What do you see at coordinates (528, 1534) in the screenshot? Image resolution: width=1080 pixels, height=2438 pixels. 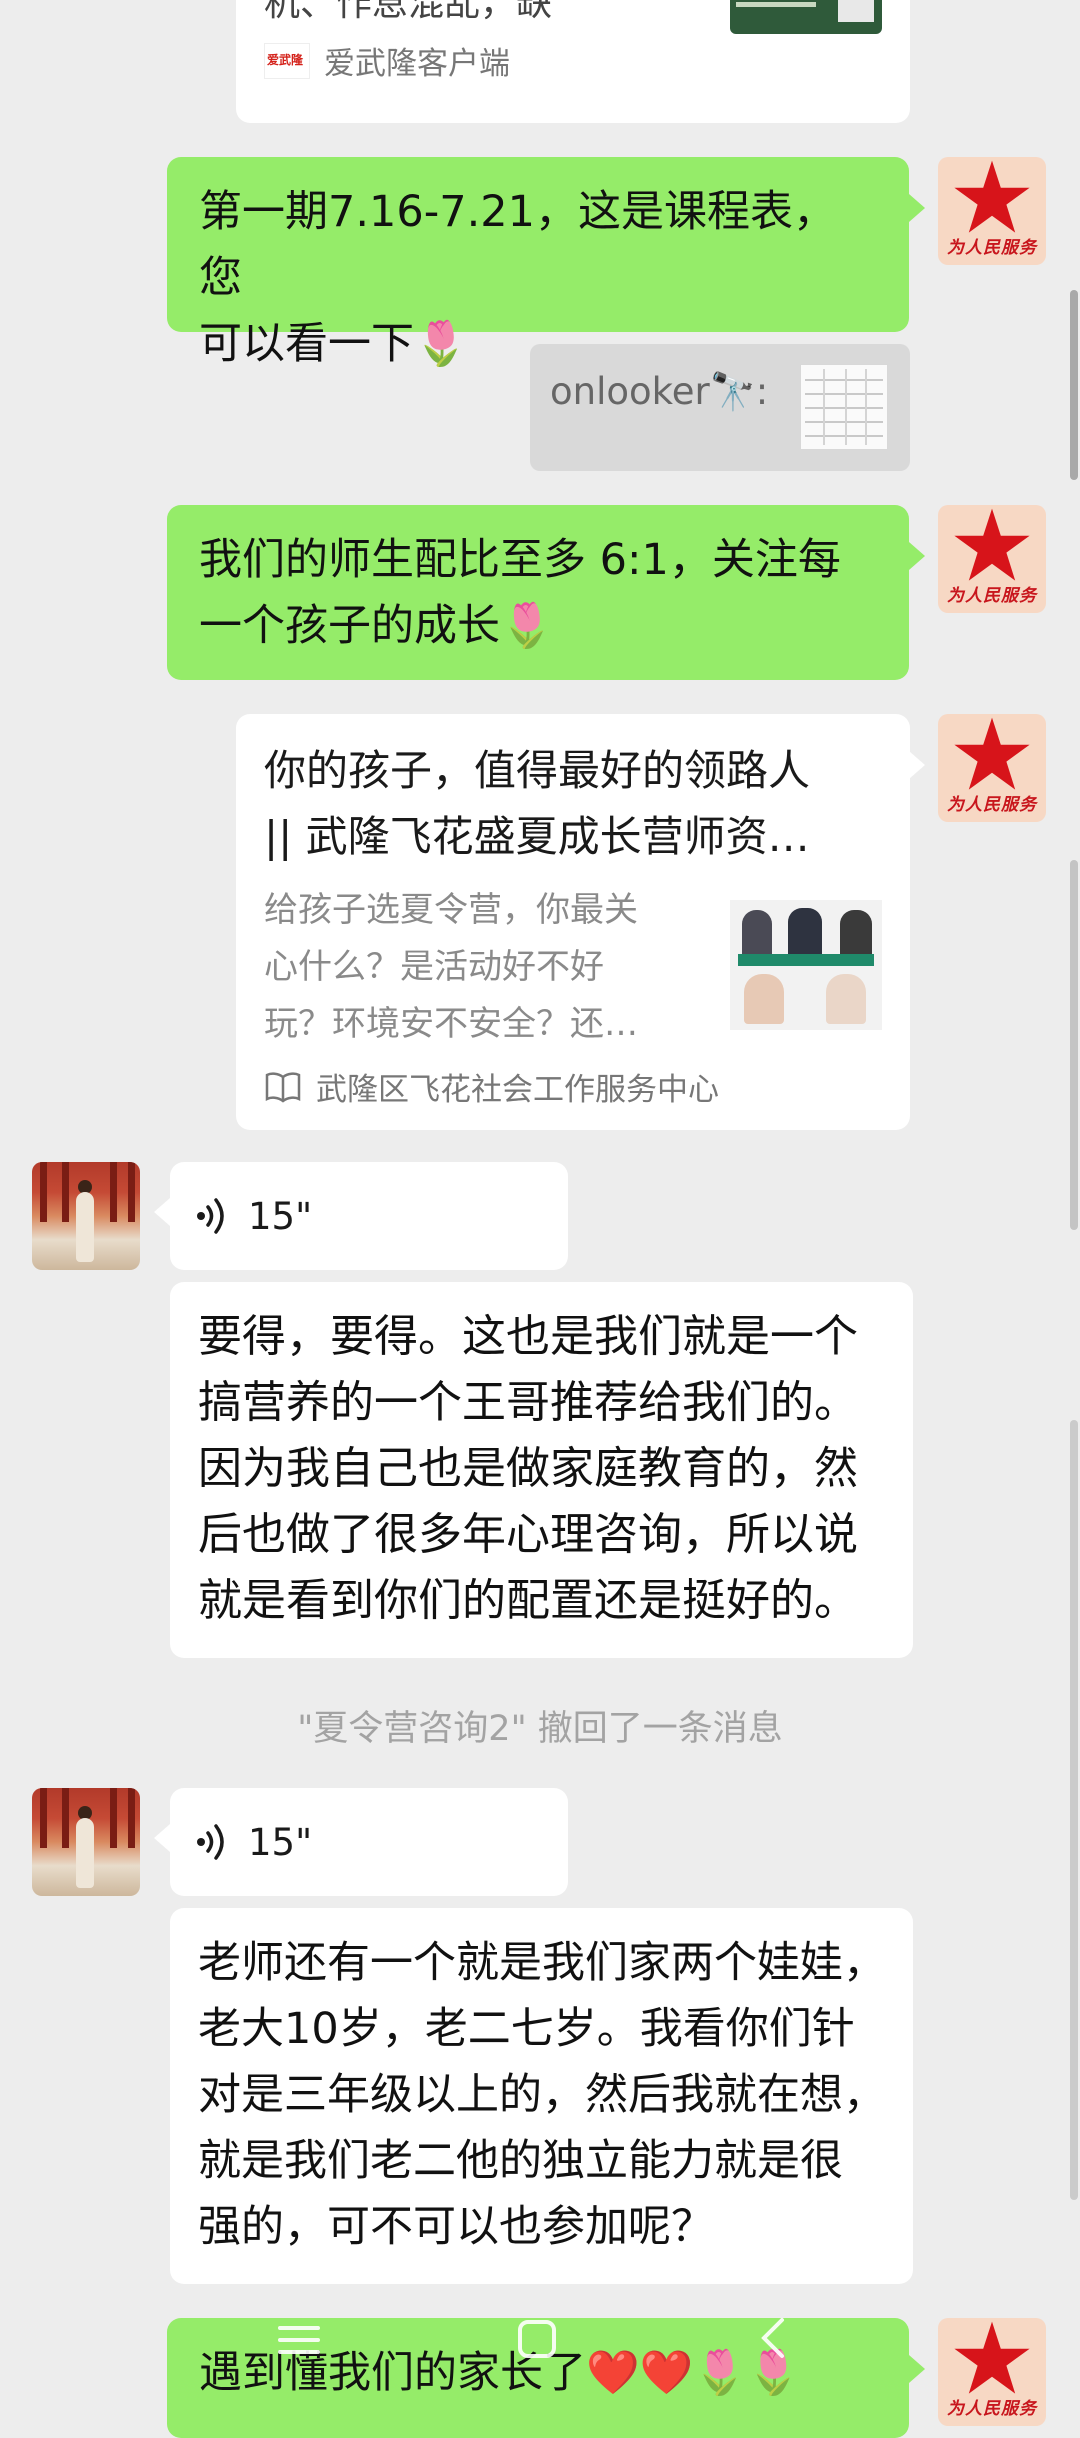 I see `message-line: 后也做了很多年心理咨询，所以说` at bounding box center [528, 1534].